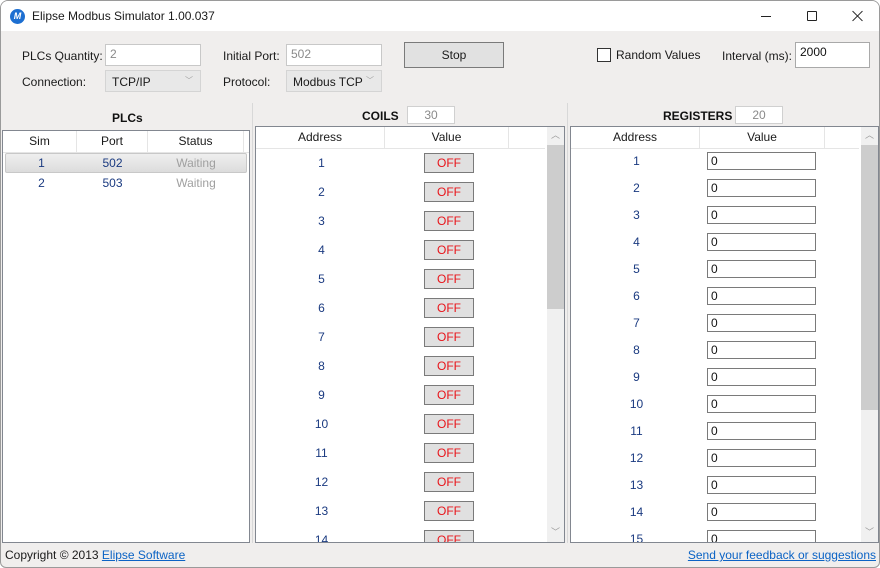 This screenshot has width=880, height=568. What do you see at coordinates (636, 377) in the screenshot?
I see `register-address: 9` at bounding box center [636, 377].